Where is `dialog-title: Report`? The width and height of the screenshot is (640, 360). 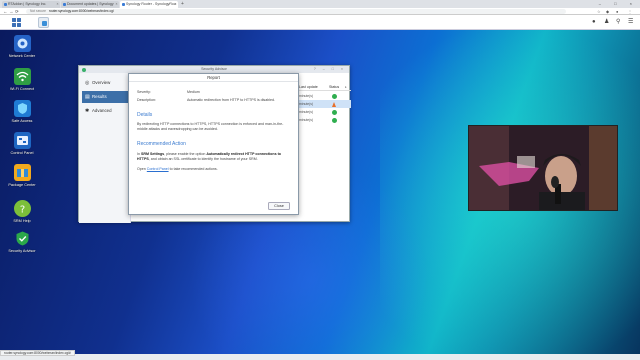 dialog-title: Report is located at coordinates (213, 78).